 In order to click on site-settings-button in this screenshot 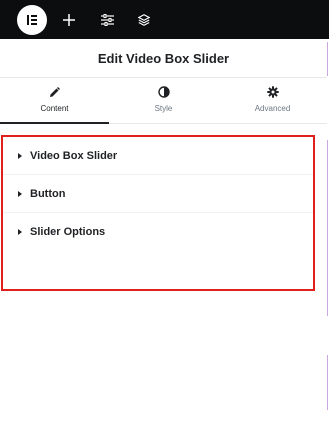, I will do `click(107, 20)`.